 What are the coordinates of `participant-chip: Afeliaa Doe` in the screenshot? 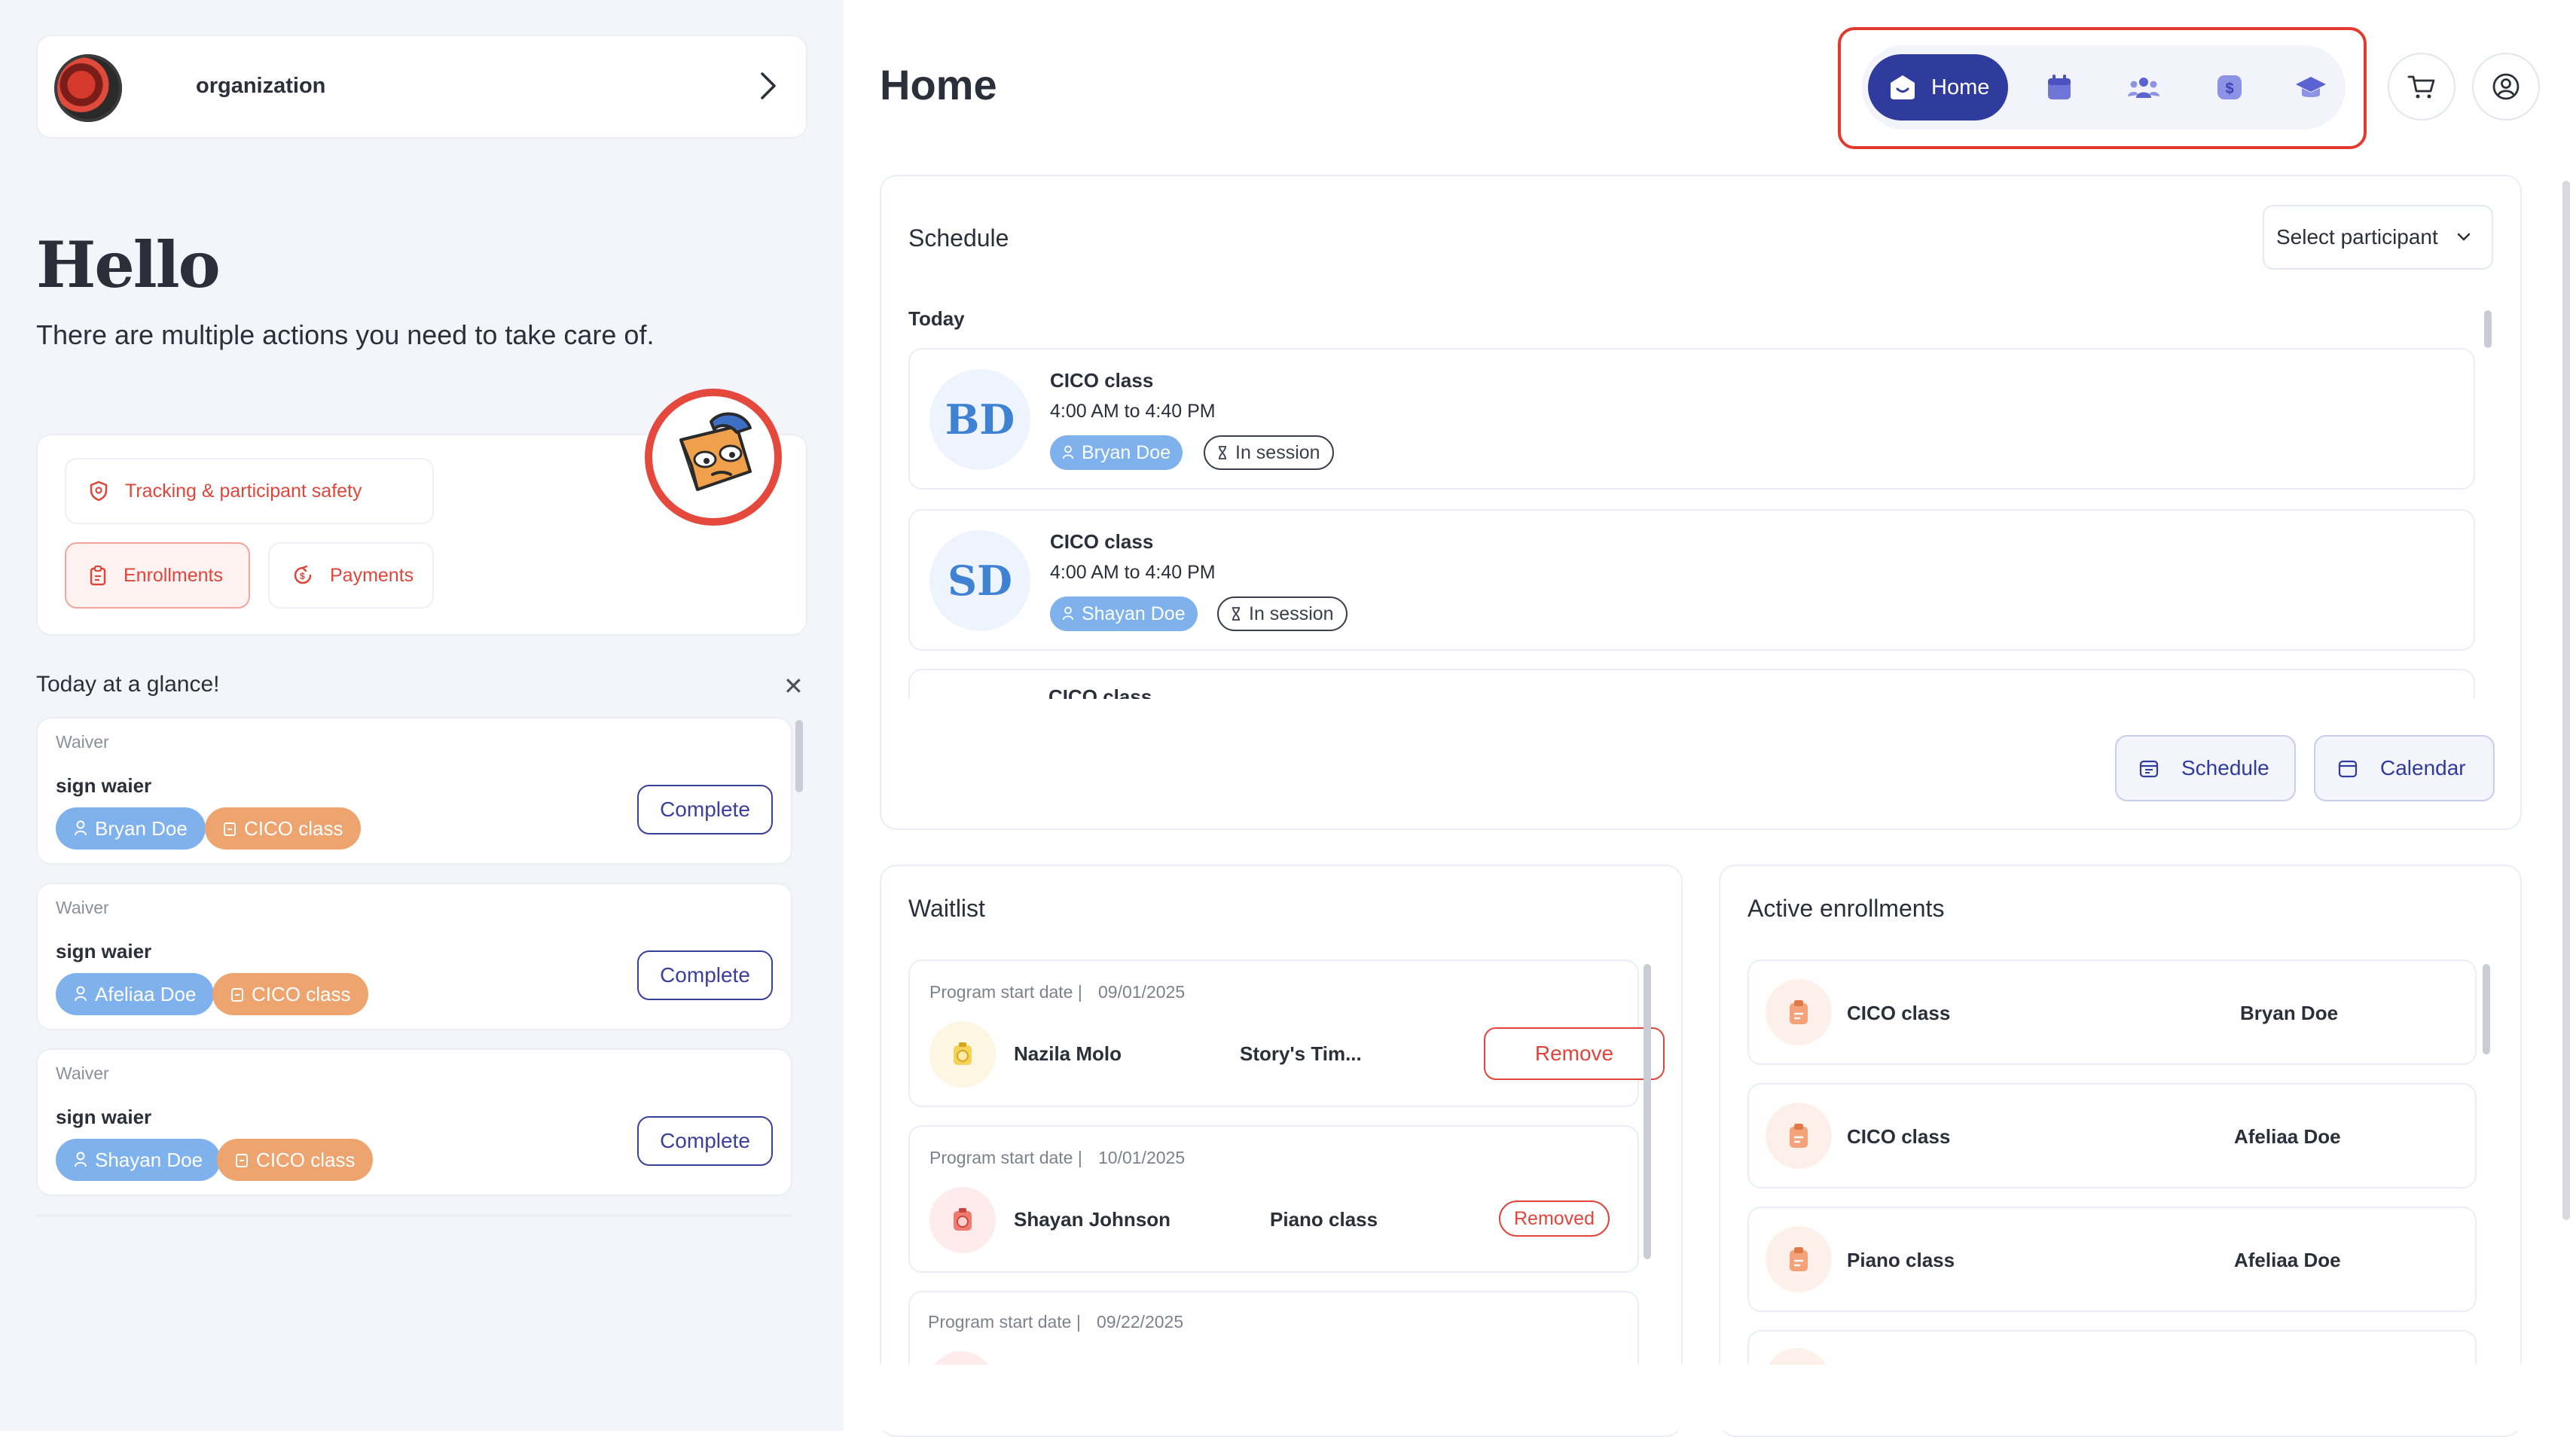 It's located at (136, 994).